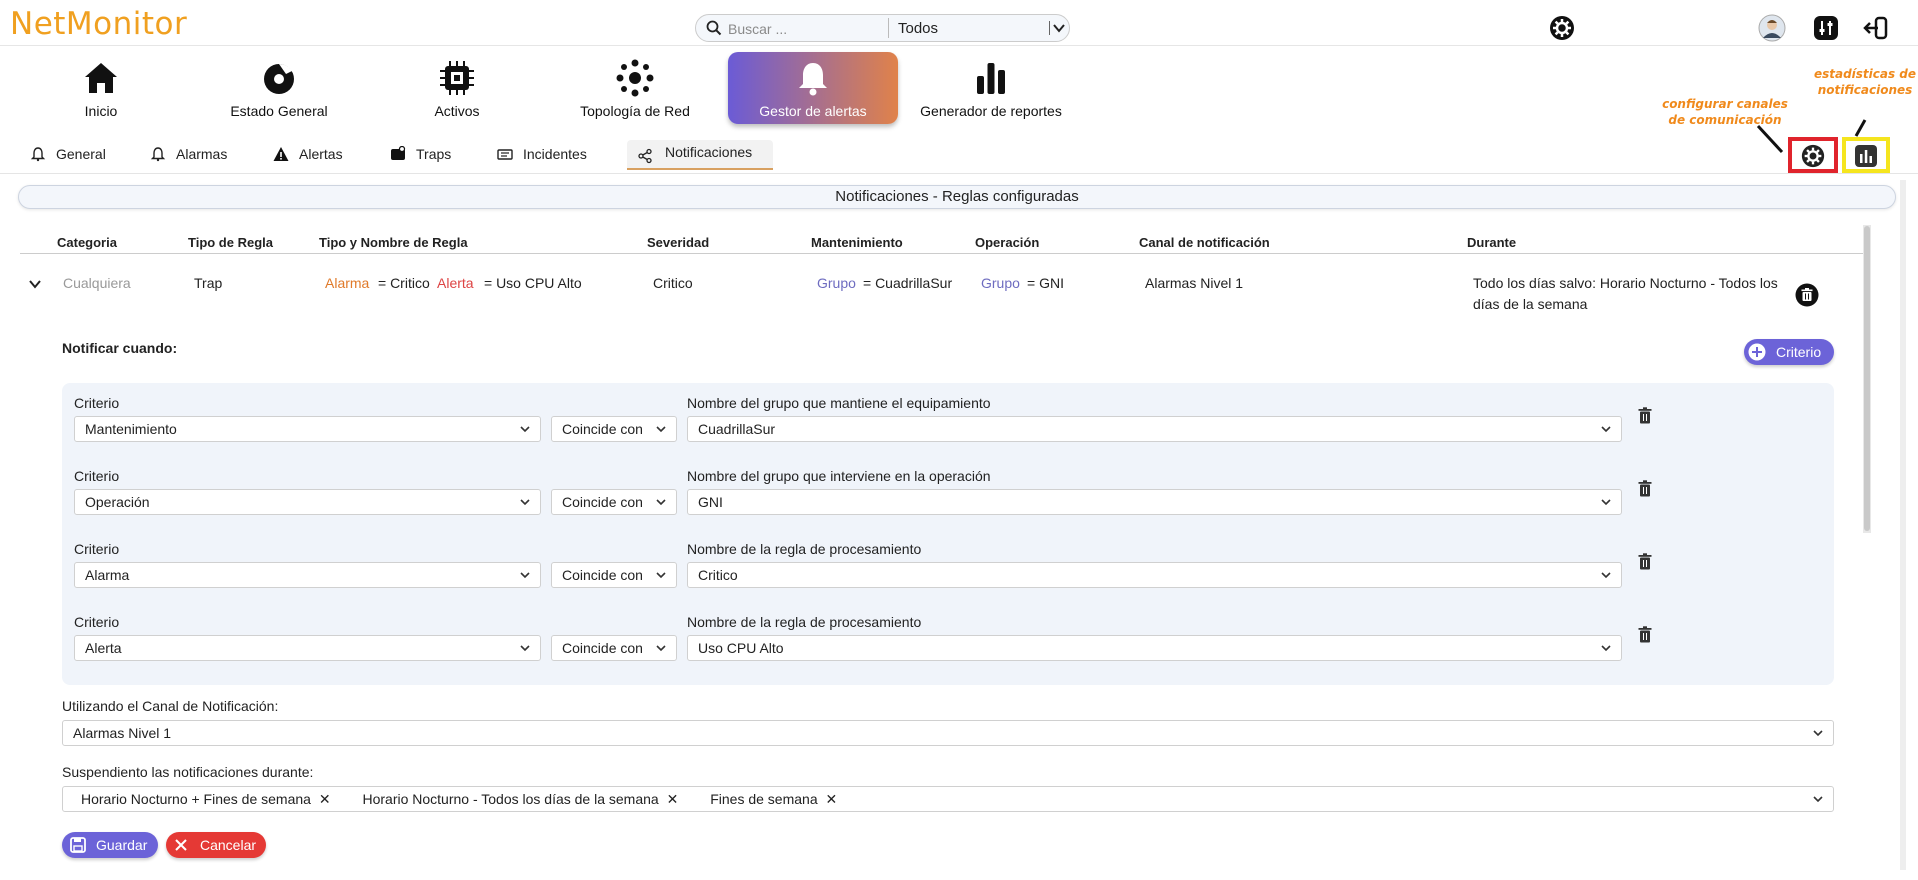  I want to click on tab-traps: Traps, so click(430, 157).